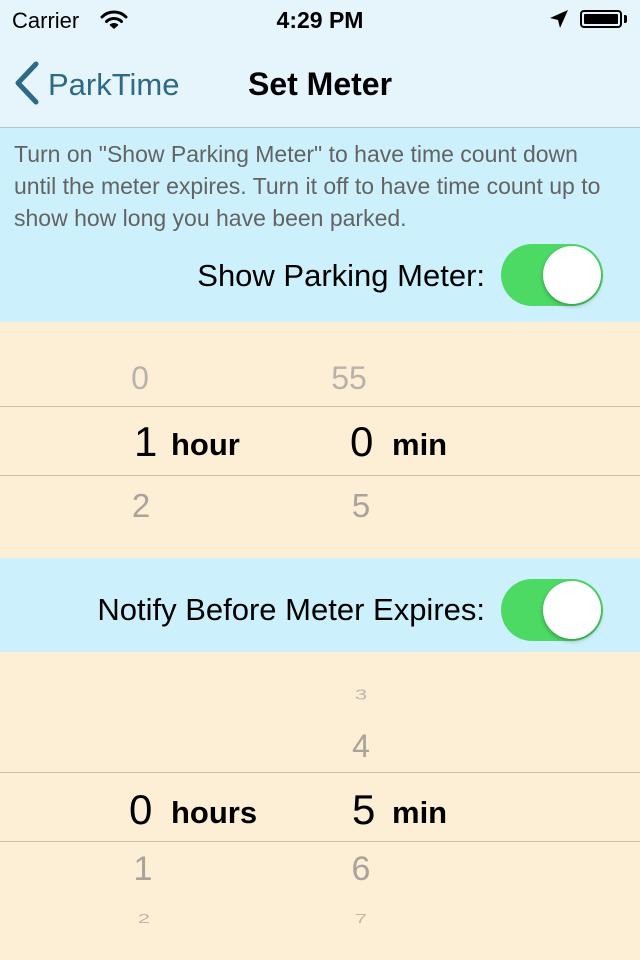  Describe the element at coordinates (145, 442) in the screenshot. I see `hours-selected: 1` at that location.